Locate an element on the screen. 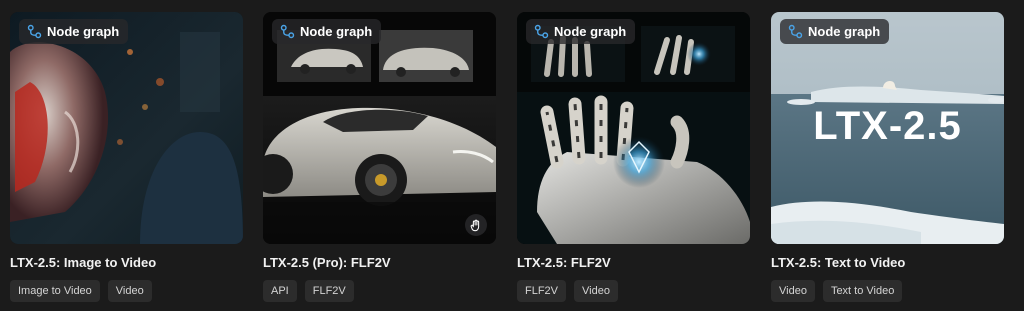 The image size is (1024, 311). card-title: LTX-2.5: FLF2V is located at coordinates (564, 262).